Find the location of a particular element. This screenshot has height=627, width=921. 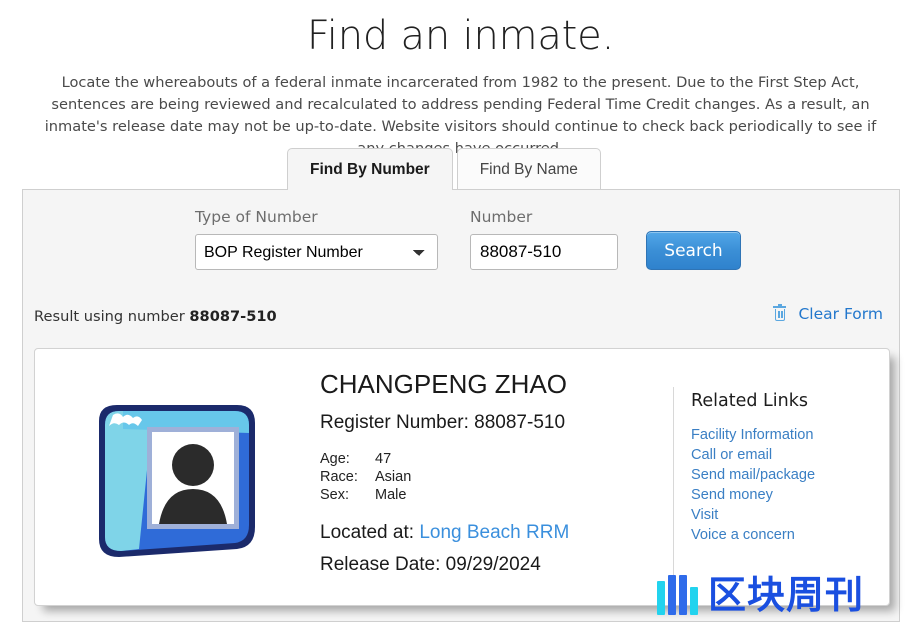

attribute-row-sex: Sex: Male is located at coordinates (365, 496).